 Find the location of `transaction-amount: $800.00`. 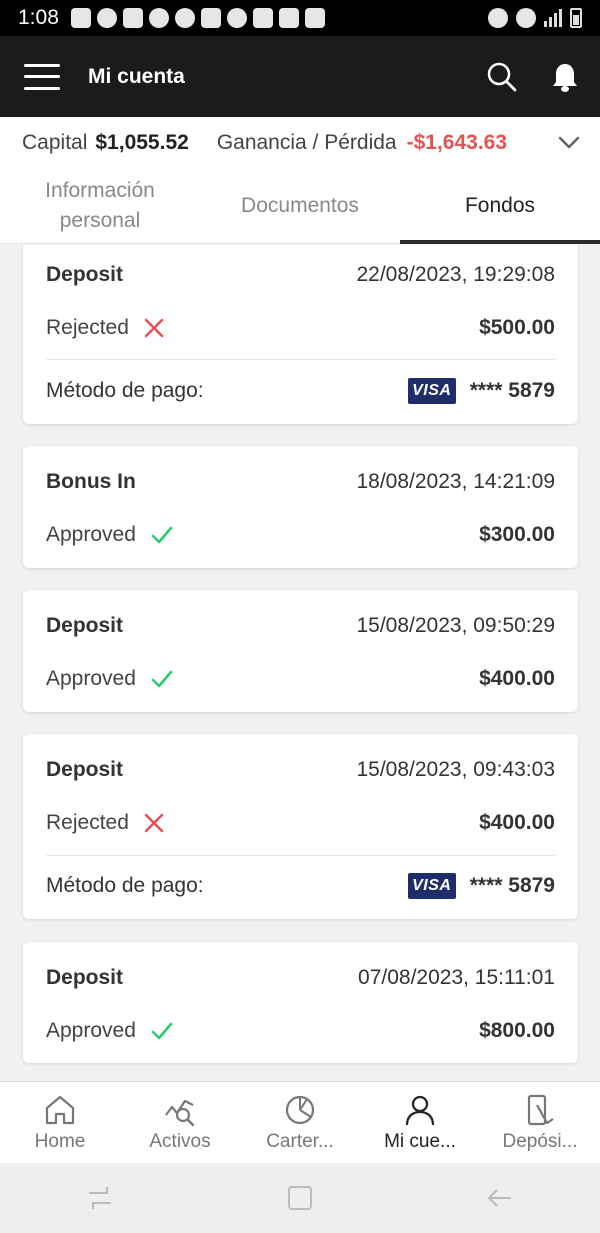

transaction-amount: $800.00 is located at coordinates (517, 1030).